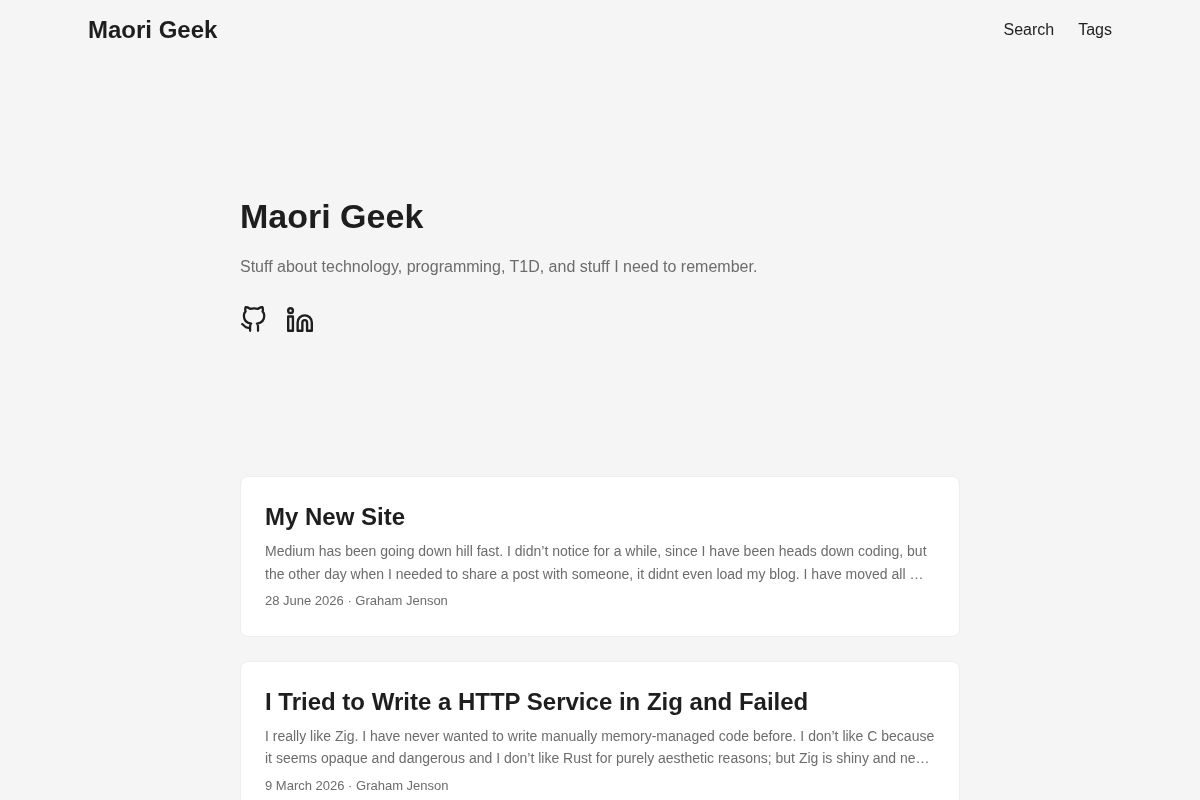  Describe the element at coordinates (300, 319) in the screenshot. I see `linkedin-icon` at that location.